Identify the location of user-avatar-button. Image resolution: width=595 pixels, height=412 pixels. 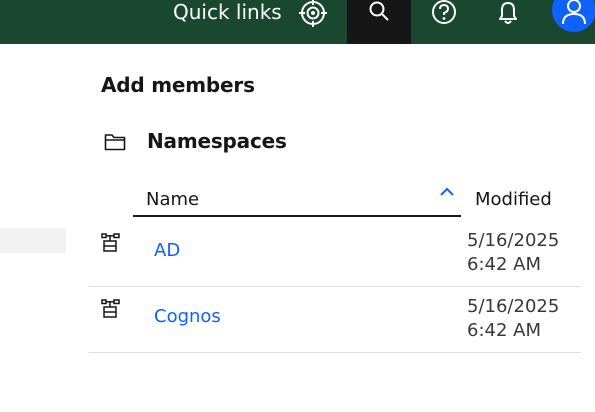
(573, 16).